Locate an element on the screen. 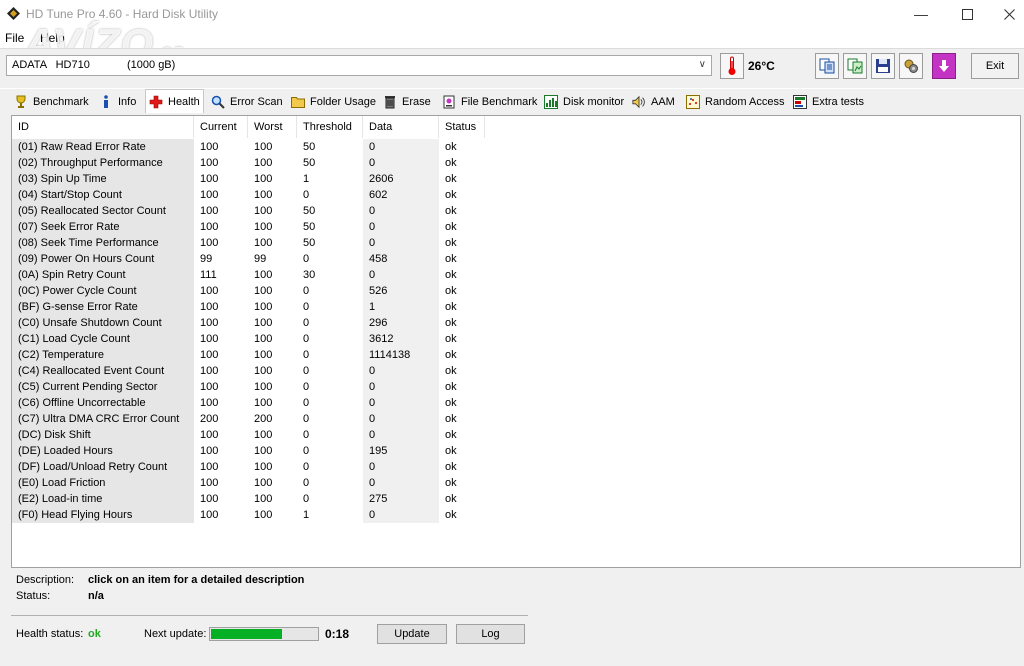 The image size is (1024, 666). cell-id: (BF) G-sense Error Rate is located at coordinates (103, 307).